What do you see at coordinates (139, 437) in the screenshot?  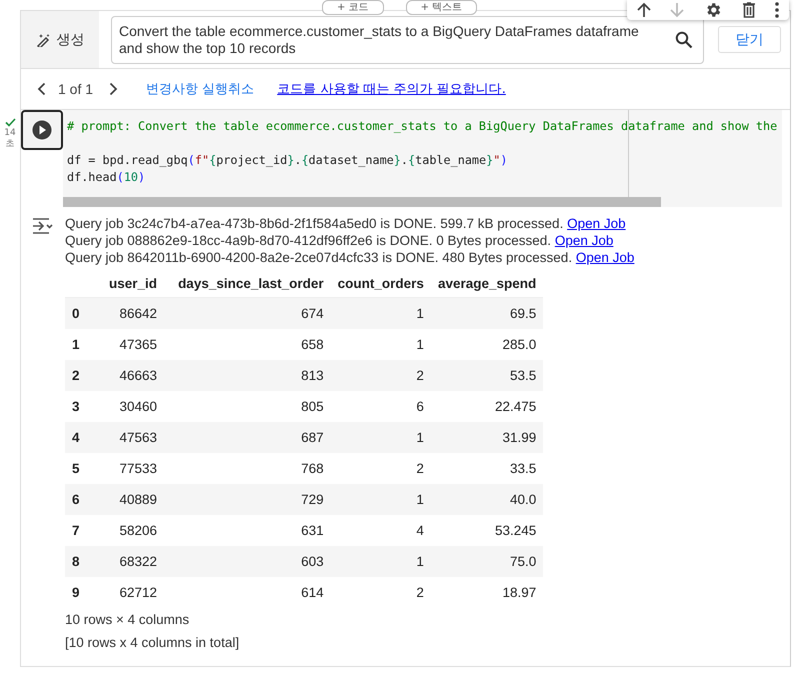 I see `table-cell: 47563` at bounding box center [139, 437].